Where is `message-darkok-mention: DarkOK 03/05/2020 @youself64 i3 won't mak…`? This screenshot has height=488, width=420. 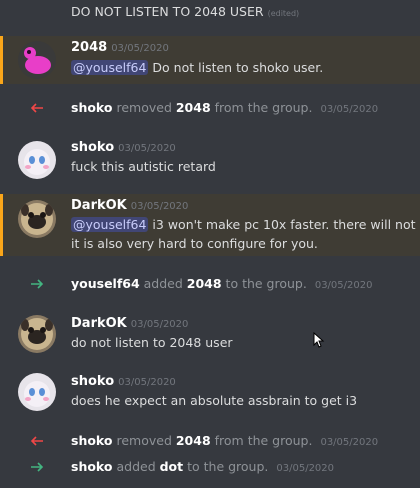 message-darkok-mention: DarkOK 03/05/2020 @youself64 i3 won't mak… is located at coordinates (210, 225).